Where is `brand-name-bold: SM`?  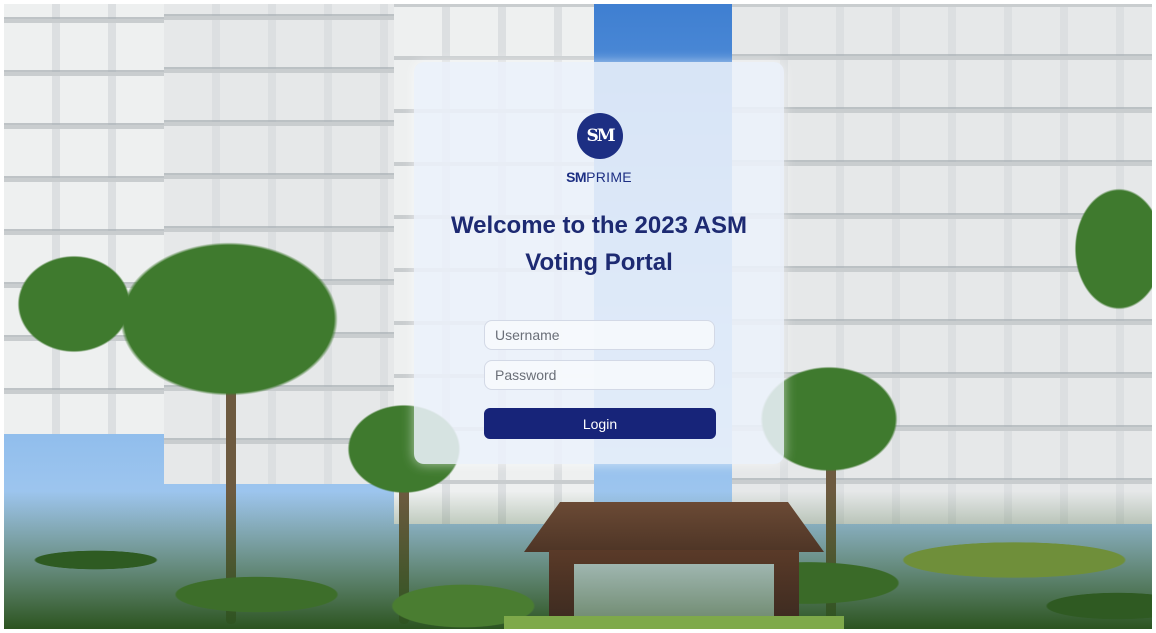
brand-name-bold: SM is located at coordinates (576, 177).